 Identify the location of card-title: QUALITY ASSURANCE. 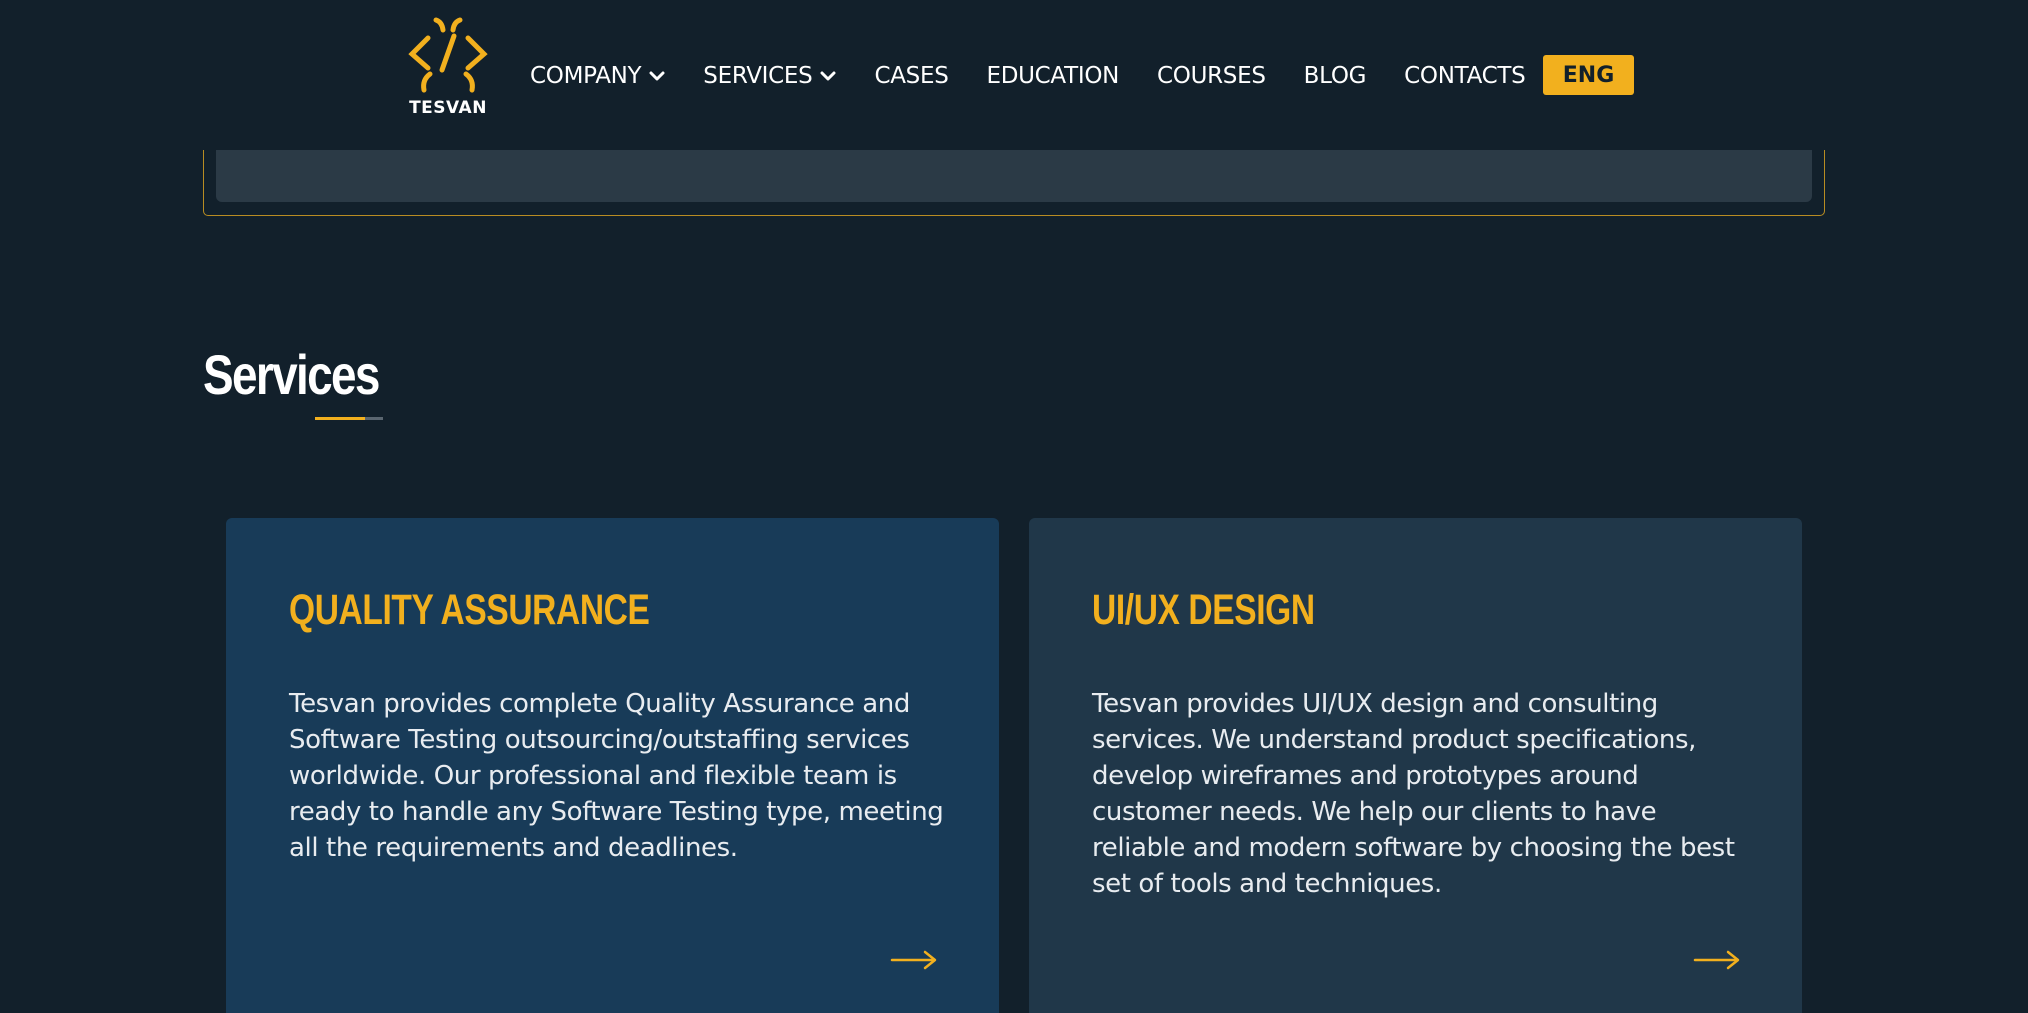
(469, 610).